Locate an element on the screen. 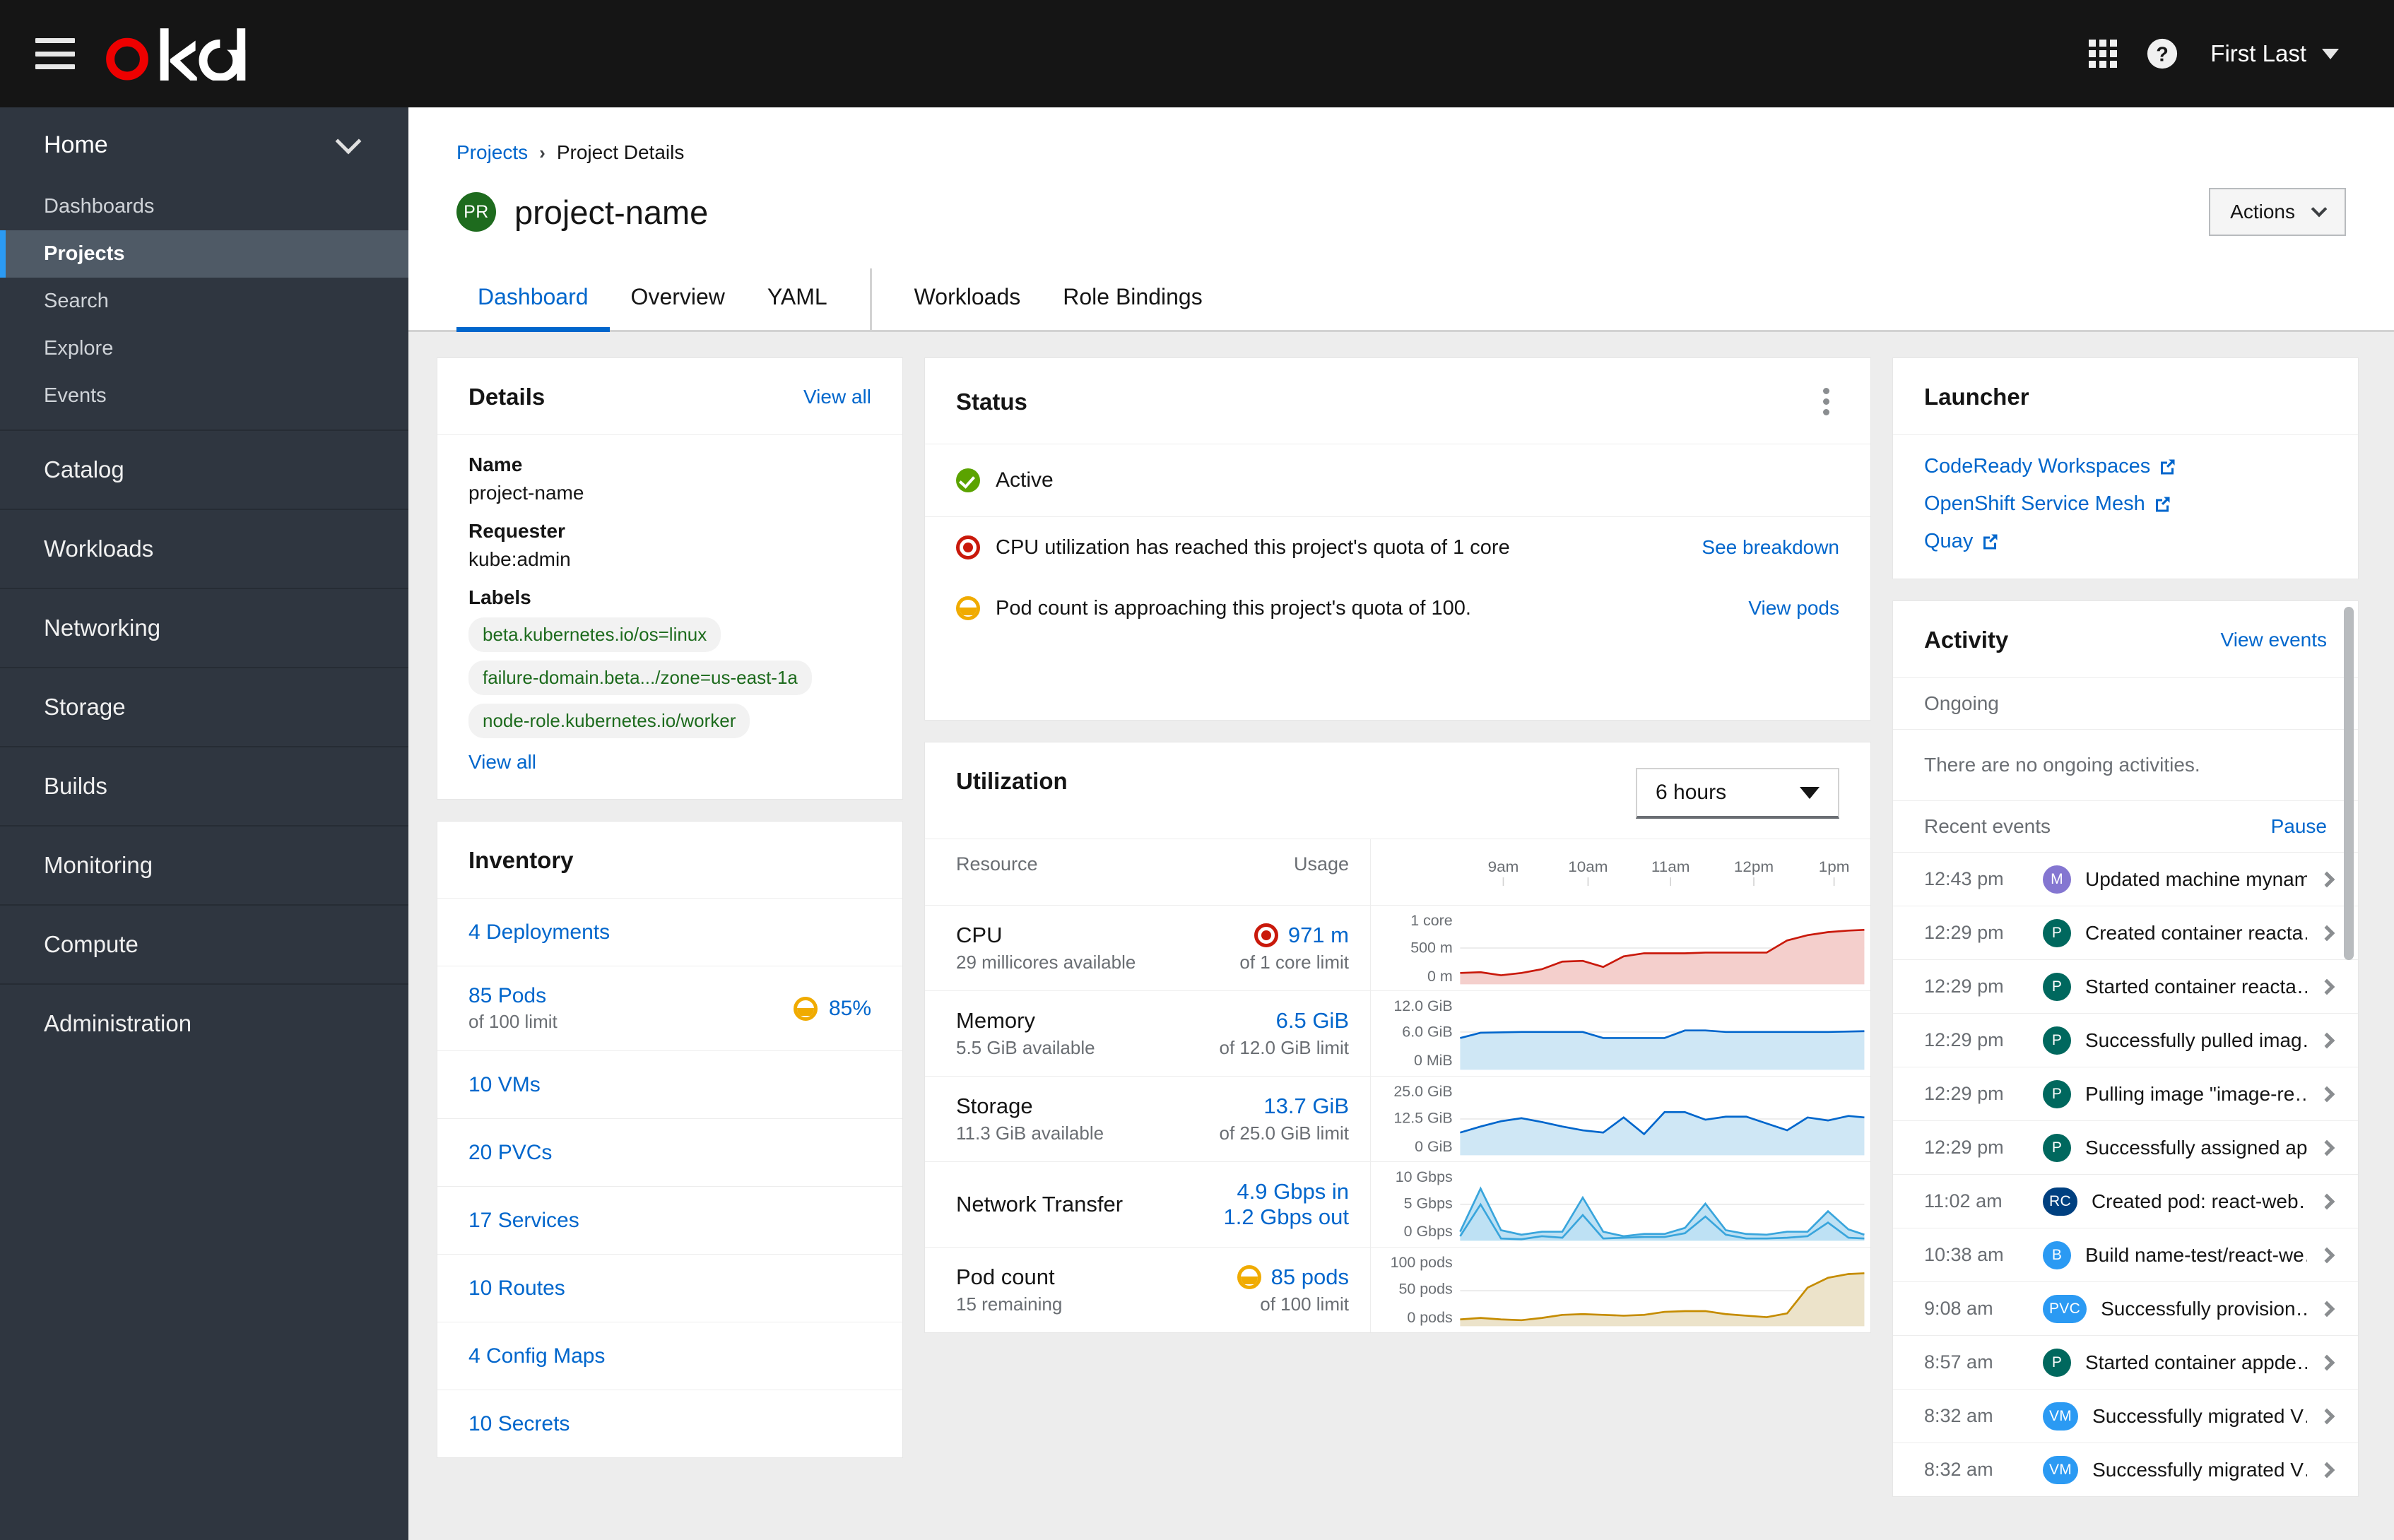 The width and height of the screenshot is (2394, 1540). time-range-select: 6 hours is located at coordinates (1738, 793).